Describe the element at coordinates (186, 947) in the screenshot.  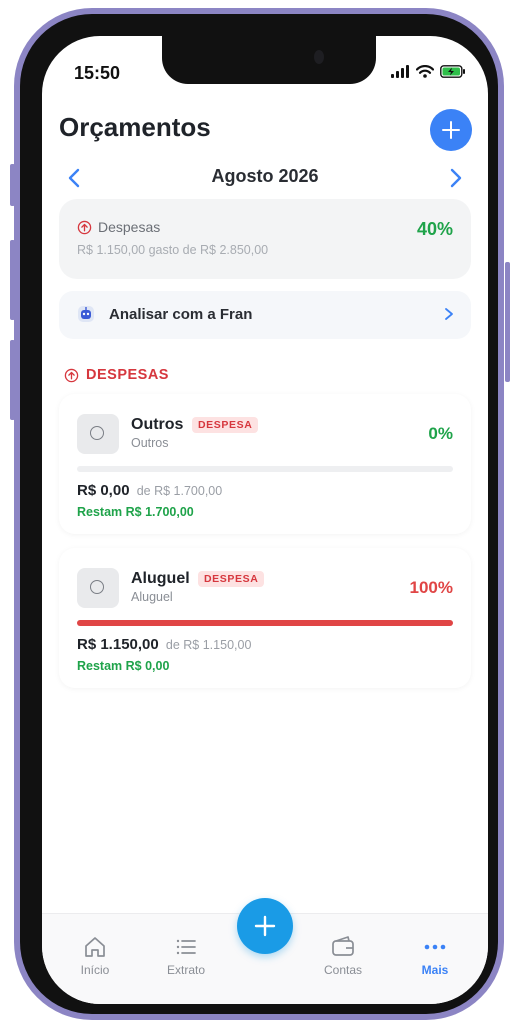
I see `list-icon` at that location.